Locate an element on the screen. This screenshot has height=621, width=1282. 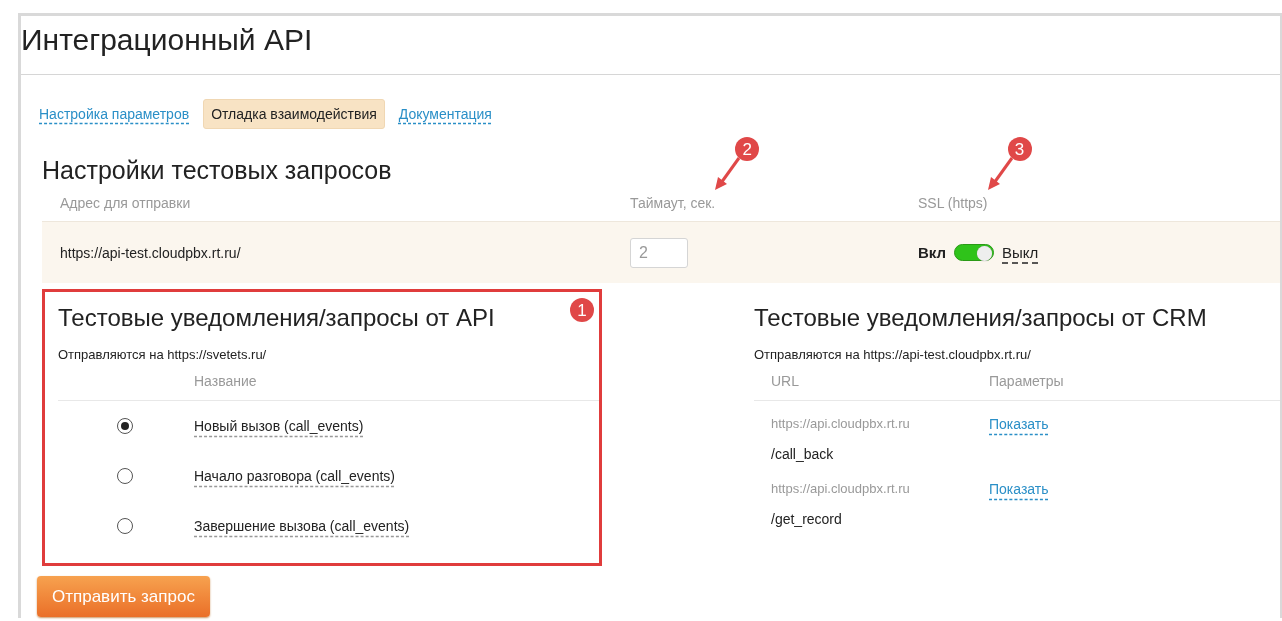
ssl-toggle is located at coordinates (974, 252).